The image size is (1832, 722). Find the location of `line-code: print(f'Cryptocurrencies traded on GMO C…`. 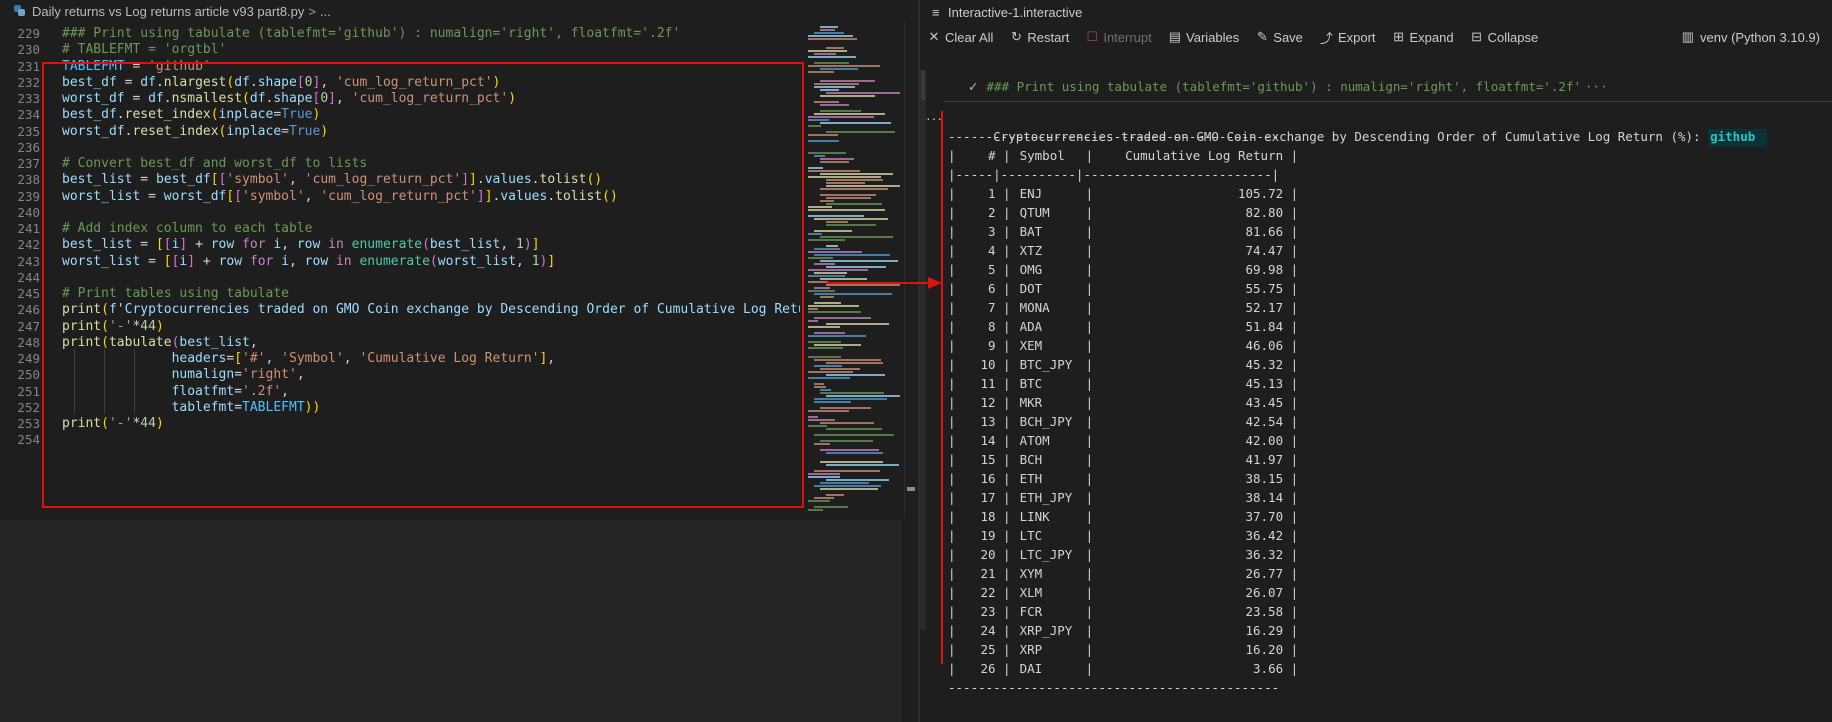

line-code: print(f'Cryptocurrencies traded on GMO C… is located at coordinates (420, 309).